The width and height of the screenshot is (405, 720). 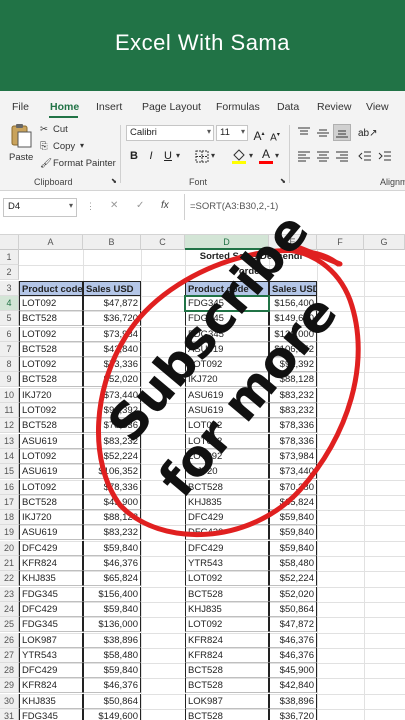 I want to click on bold-button: B, so click(x=134, y=156).